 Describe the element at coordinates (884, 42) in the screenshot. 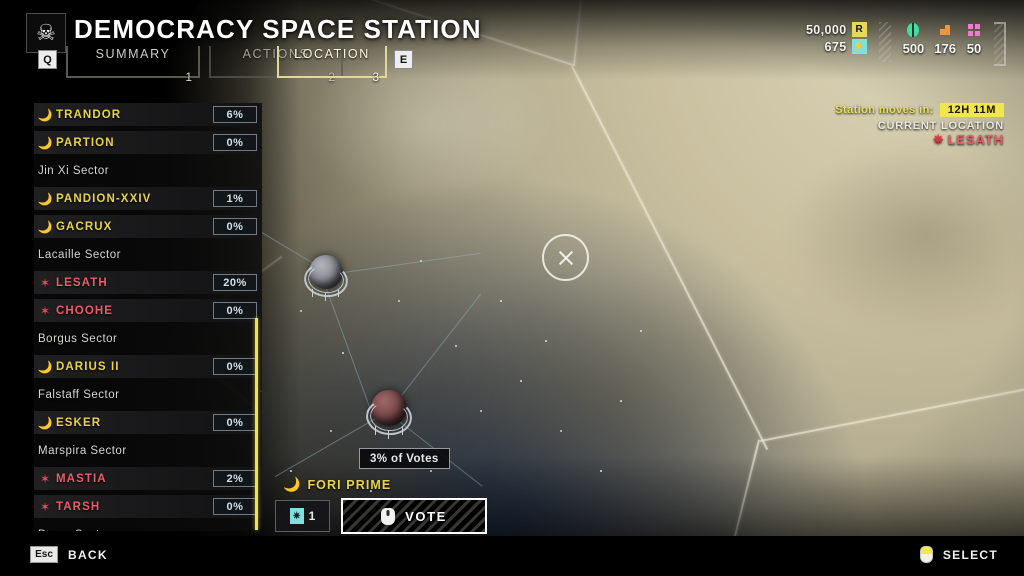

I see `hatch-divider` at that location.